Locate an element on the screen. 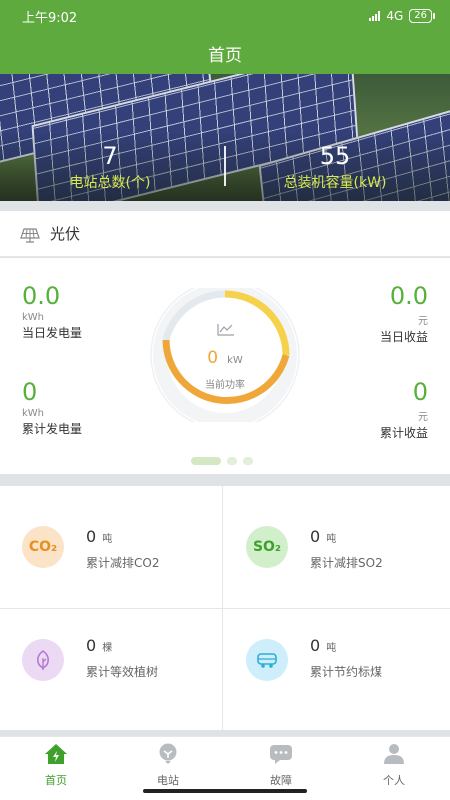 Image resolution: width=450 pixels, height=800 pixels. today-energy: 0.0 kWh 当日发电量 is located at coordinates (52, 311).